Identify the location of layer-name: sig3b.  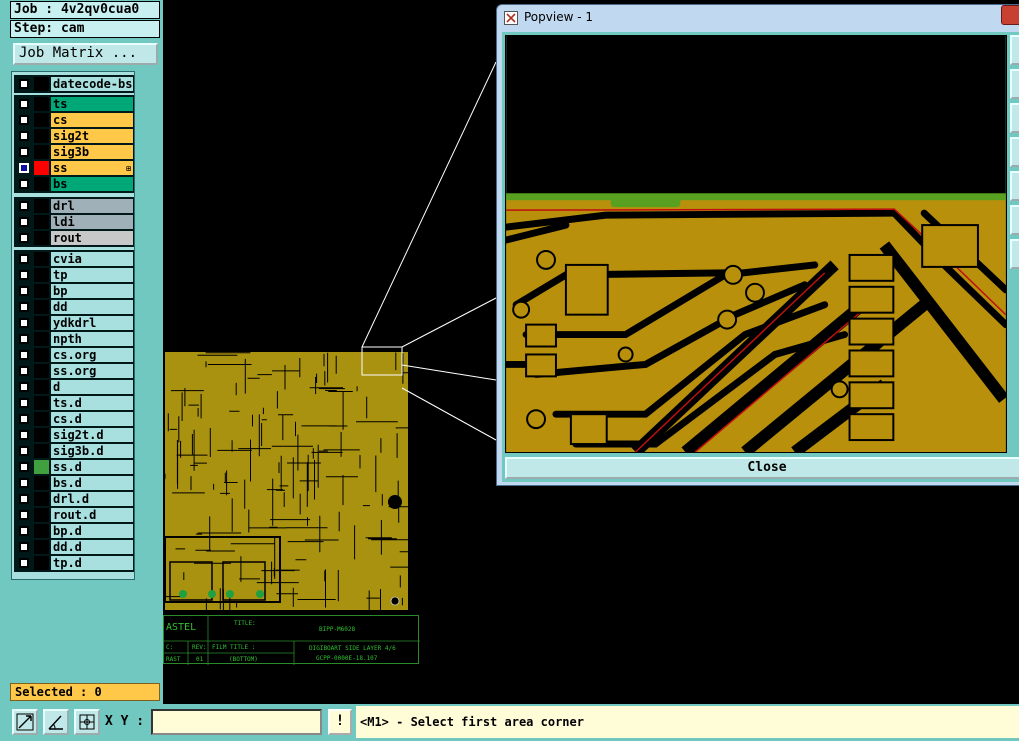
(92, 152).